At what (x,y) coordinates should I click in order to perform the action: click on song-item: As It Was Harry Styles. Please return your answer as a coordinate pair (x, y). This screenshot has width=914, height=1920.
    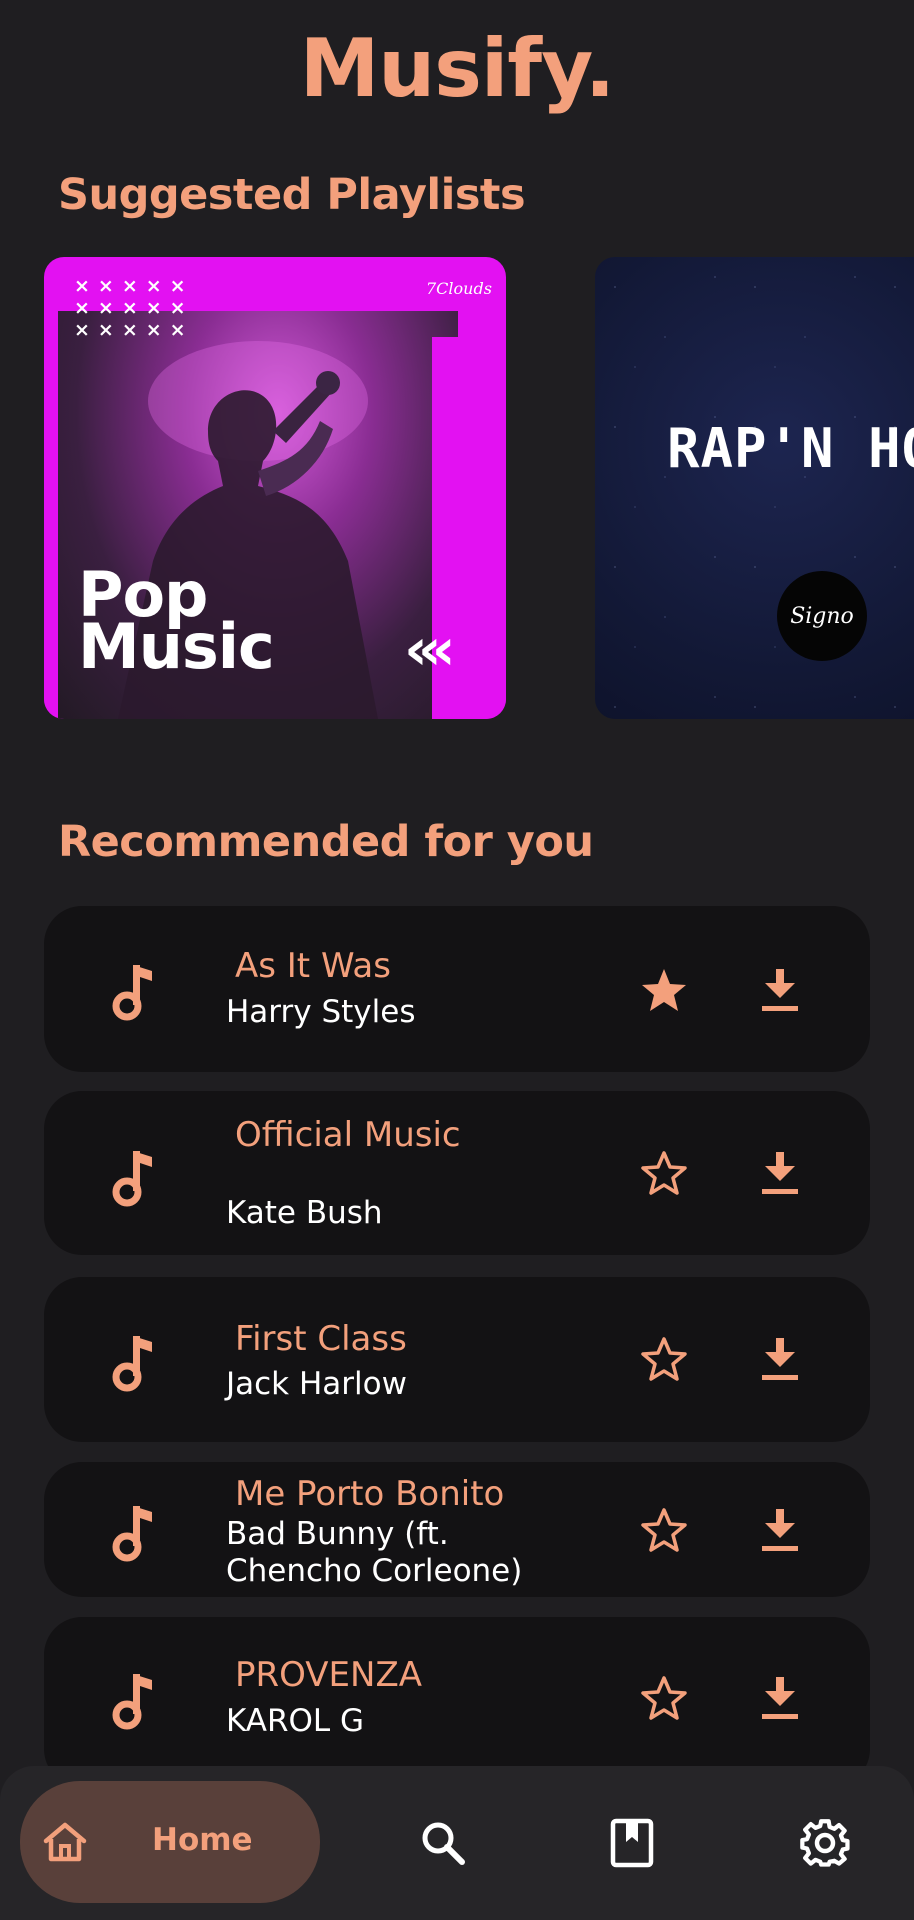
    Looking at the image, I should click on (457, 989).